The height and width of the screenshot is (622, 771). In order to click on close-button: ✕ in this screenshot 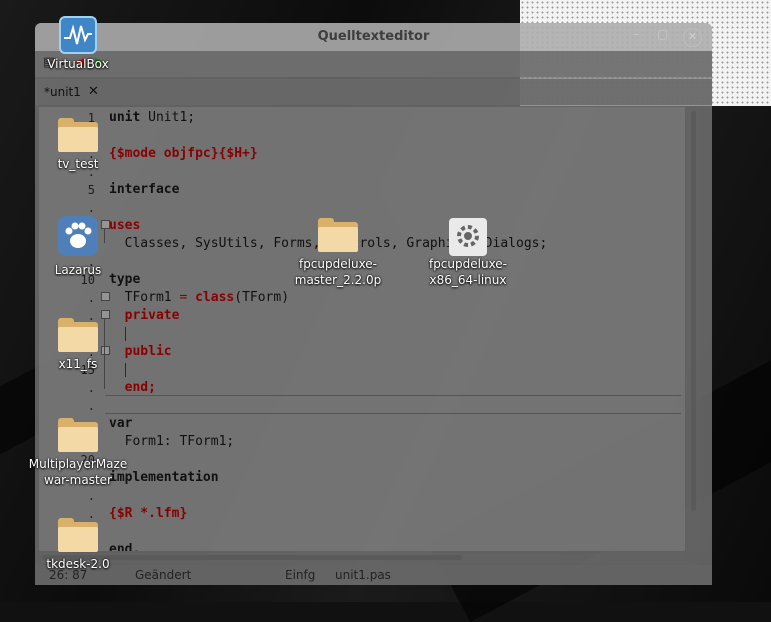, I will do `click(692, 37)`.